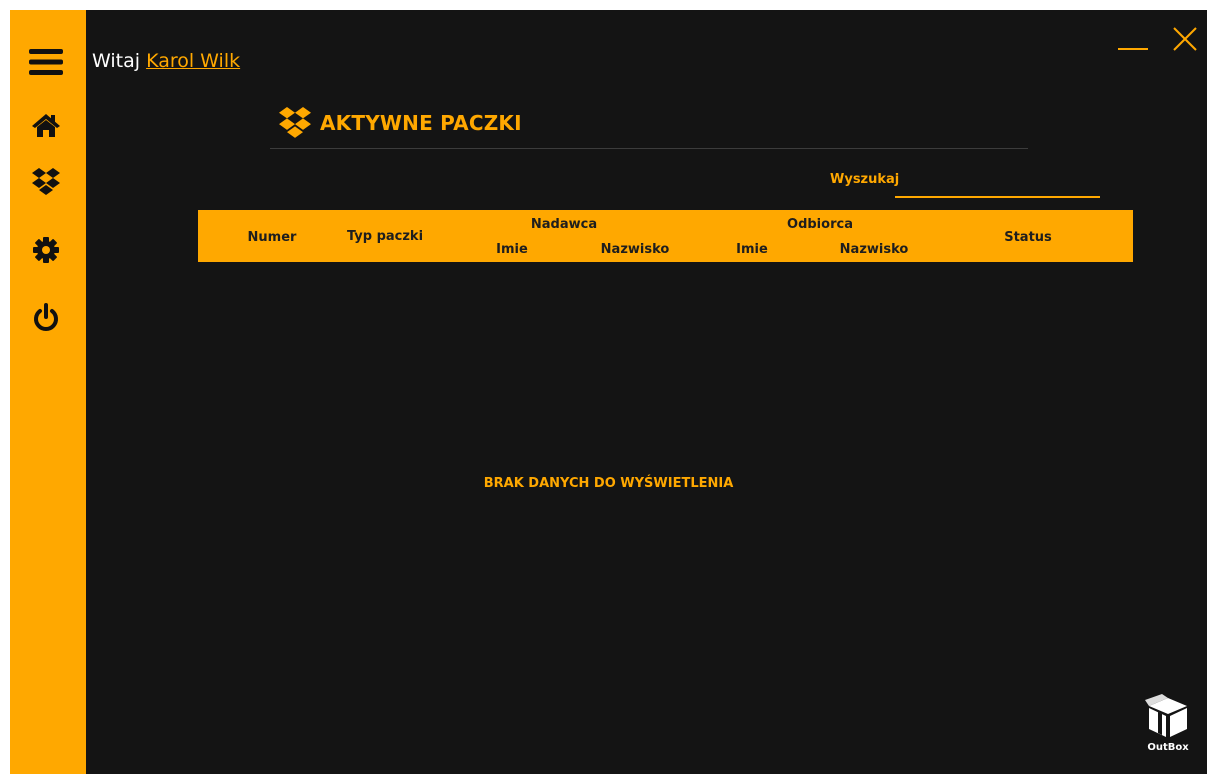 This screenshot has height=774, width=1217. I want to click on settings-button, so click(46, 250).